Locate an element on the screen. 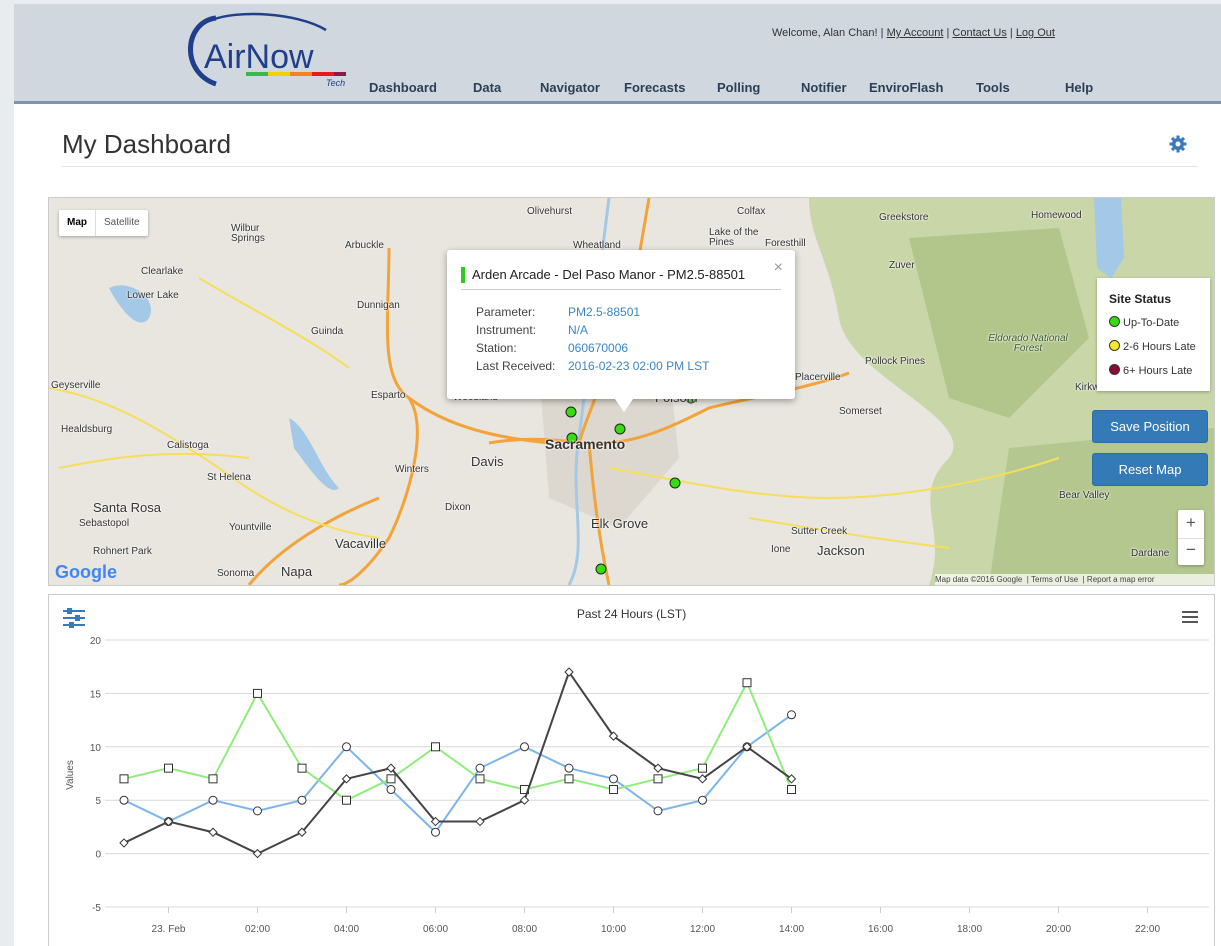  map-place-label: Winters is located at coordinates (412, 469).